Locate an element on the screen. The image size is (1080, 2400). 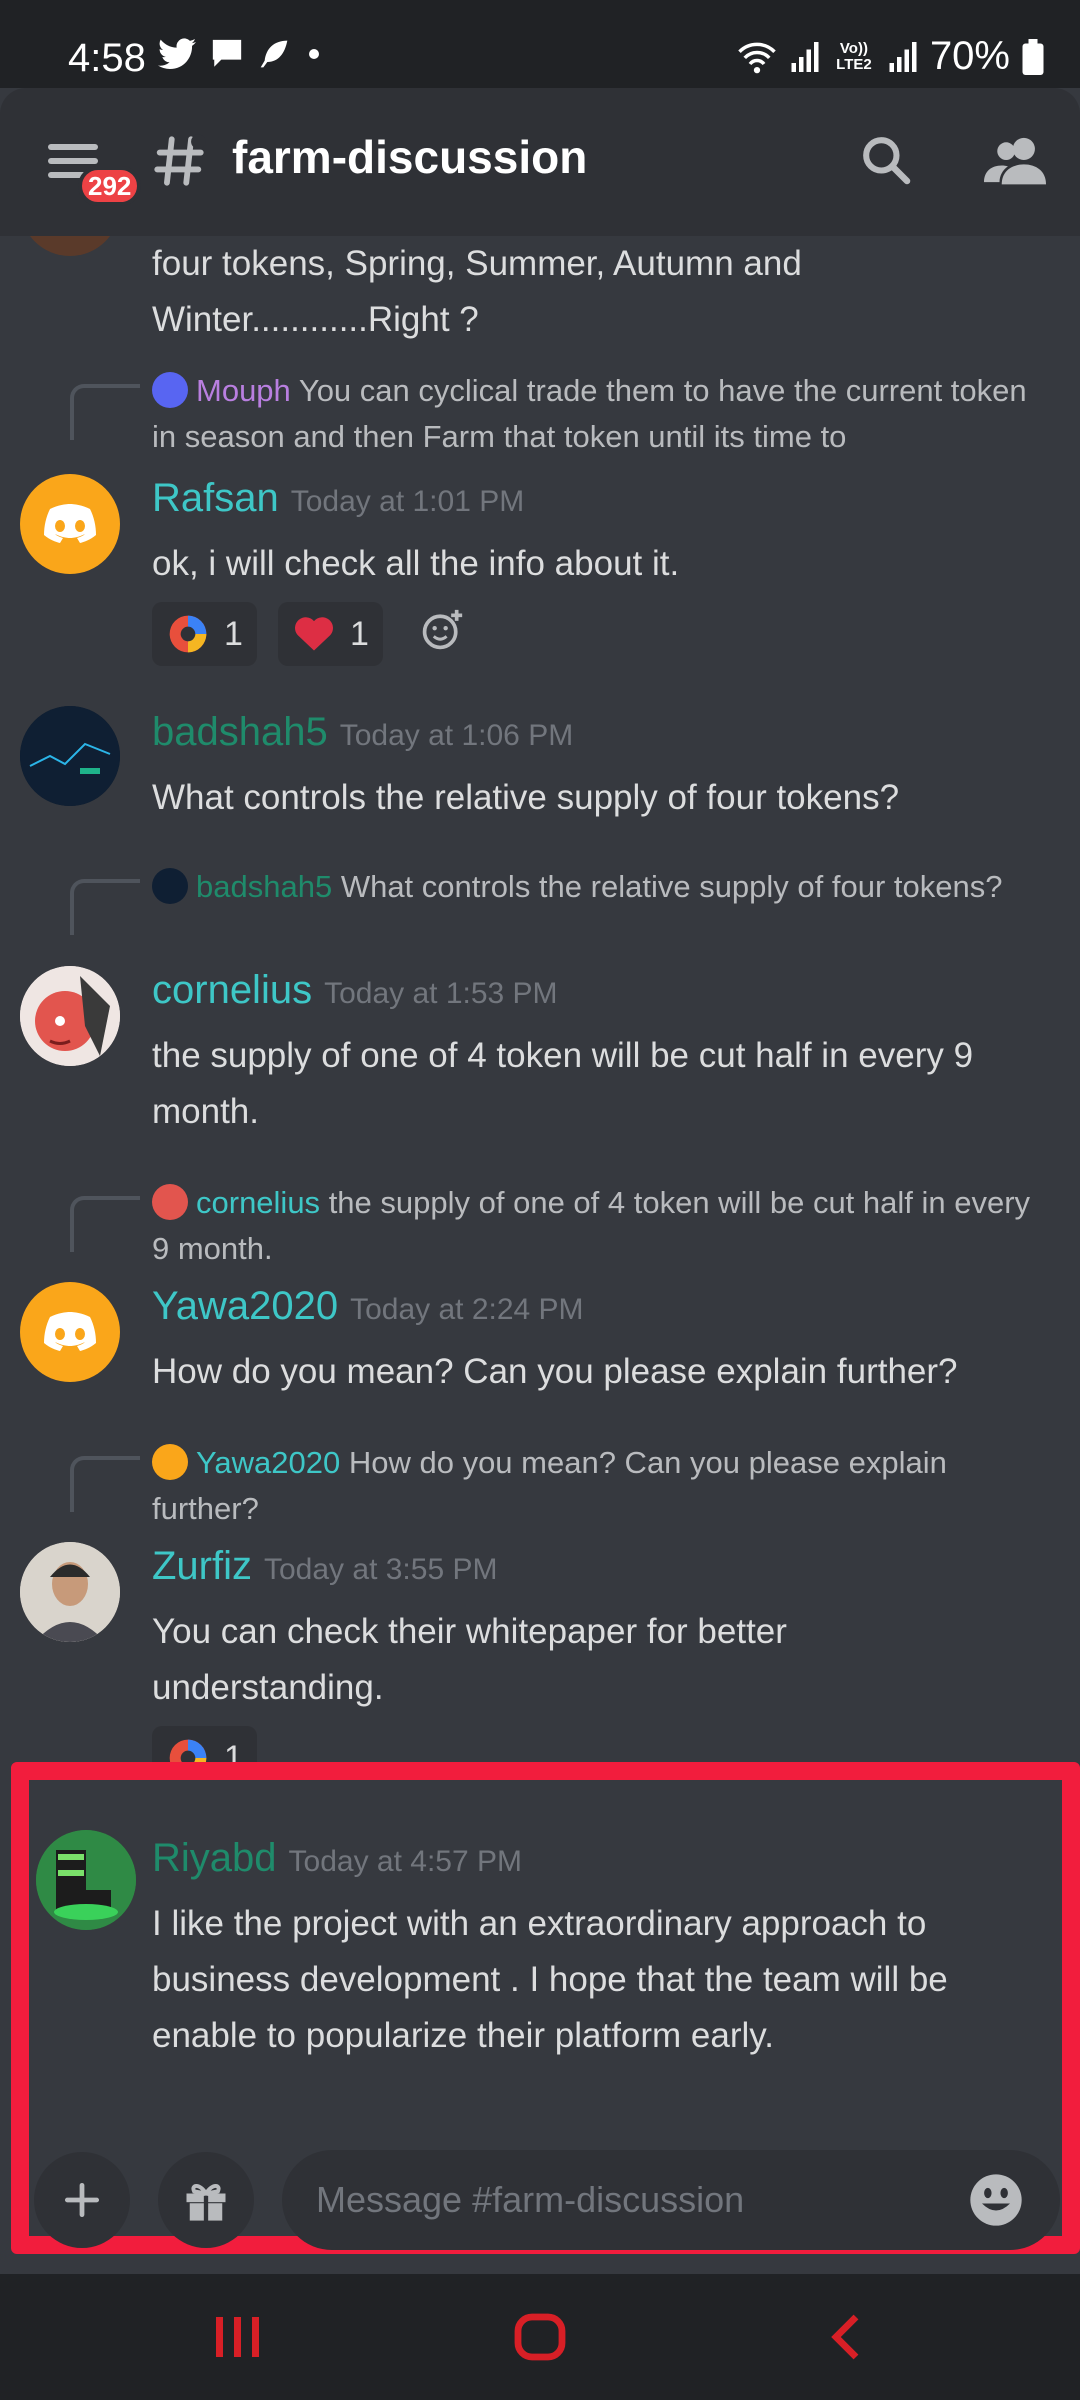
members-icon is located at coordinates (1015, 160).